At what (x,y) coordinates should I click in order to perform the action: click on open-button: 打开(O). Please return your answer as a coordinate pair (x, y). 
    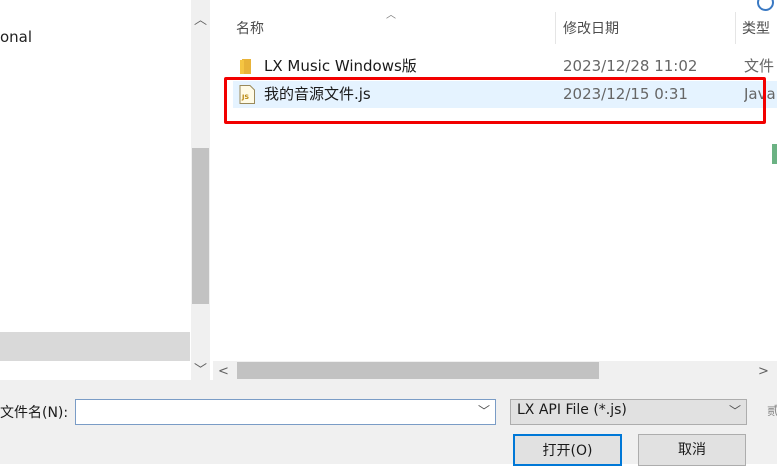
    Looking at the image, I should click on (567, 450).